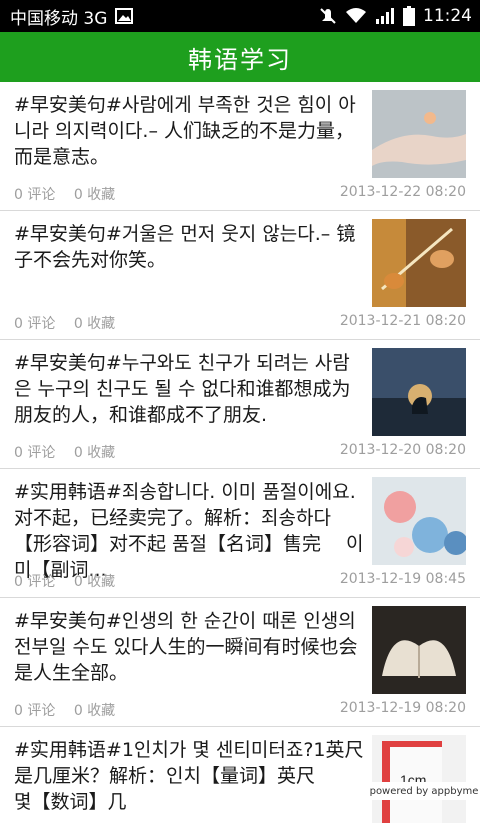  Describe the element at coordinates (185, 247) in the screenshot. I see `post-text: #早安美句#거울은 먼저 웃지 않는다.– 镜子不会先对你笑。` at that location.